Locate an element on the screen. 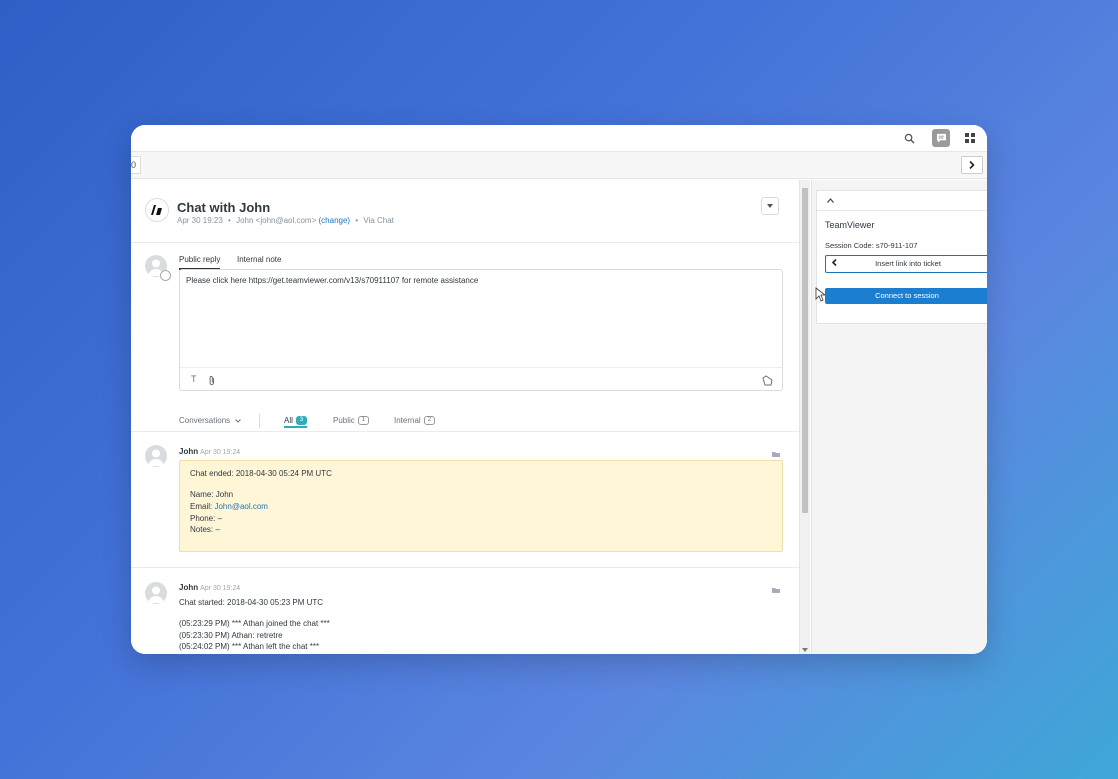  chevron-right-icon is located at coordinates (972, 165).